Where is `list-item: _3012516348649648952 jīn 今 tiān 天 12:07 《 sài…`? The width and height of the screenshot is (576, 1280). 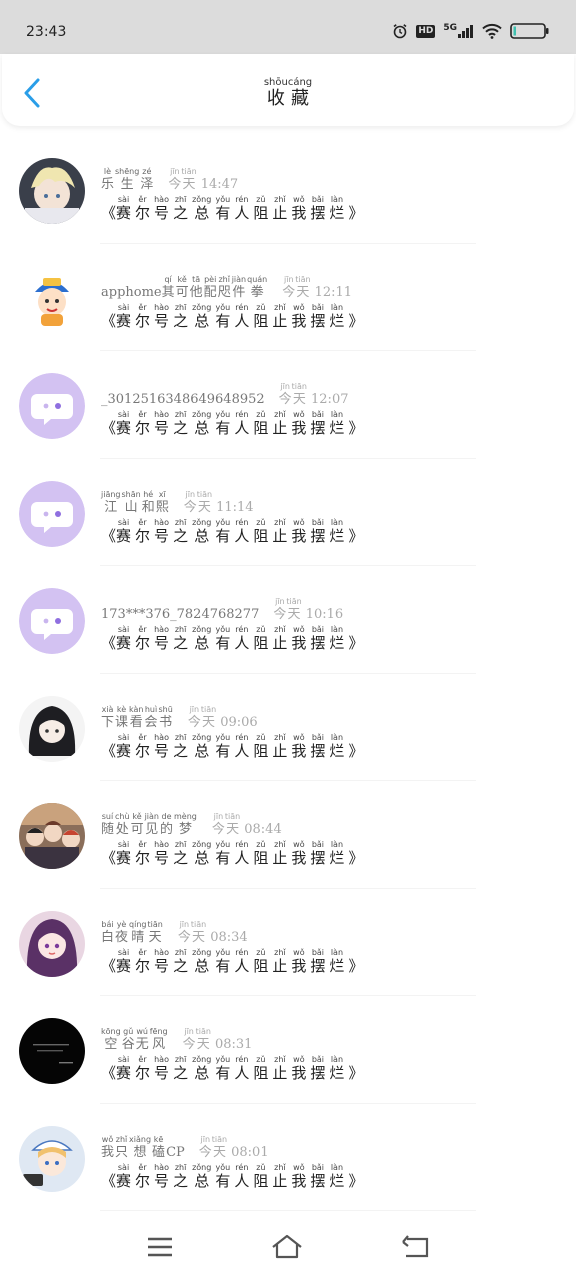 list-item: _3012516348649648952 jīn 今 tiān 天 12:07 《 sài… is located at coordinates (288, 405).